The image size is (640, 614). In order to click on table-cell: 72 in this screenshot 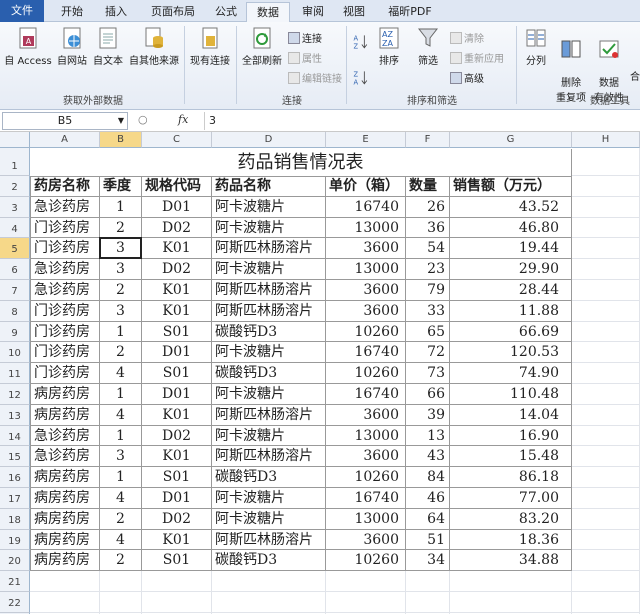, I will do `click(428, 353)`.